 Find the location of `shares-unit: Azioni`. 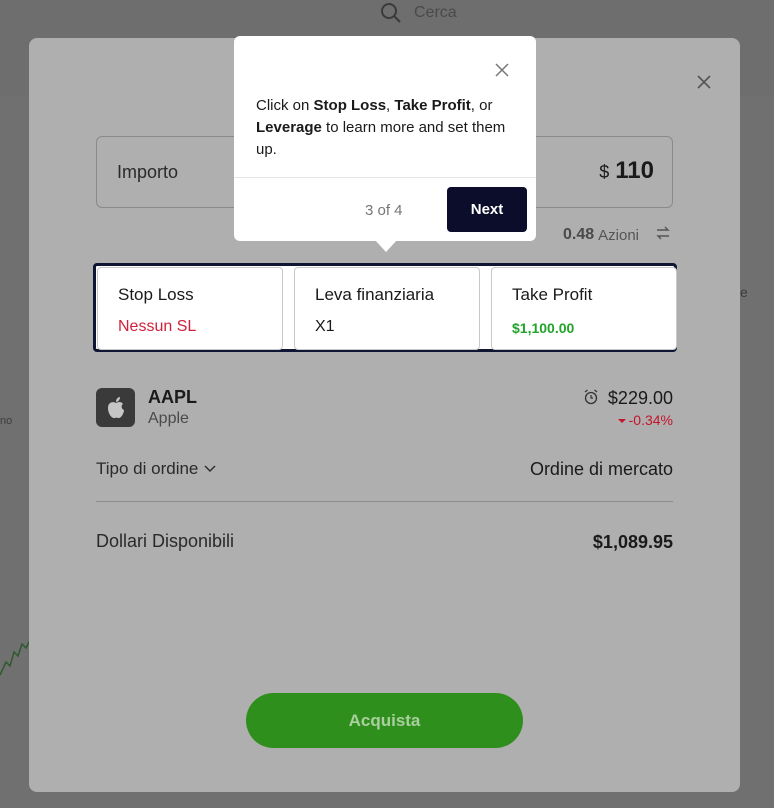

shares-unit: Azioni is located at coordinates (618, 235).